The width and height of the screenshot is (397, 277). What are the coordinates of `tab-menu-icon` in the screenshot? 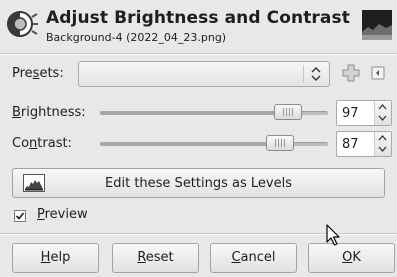 It's located at (378, 73).